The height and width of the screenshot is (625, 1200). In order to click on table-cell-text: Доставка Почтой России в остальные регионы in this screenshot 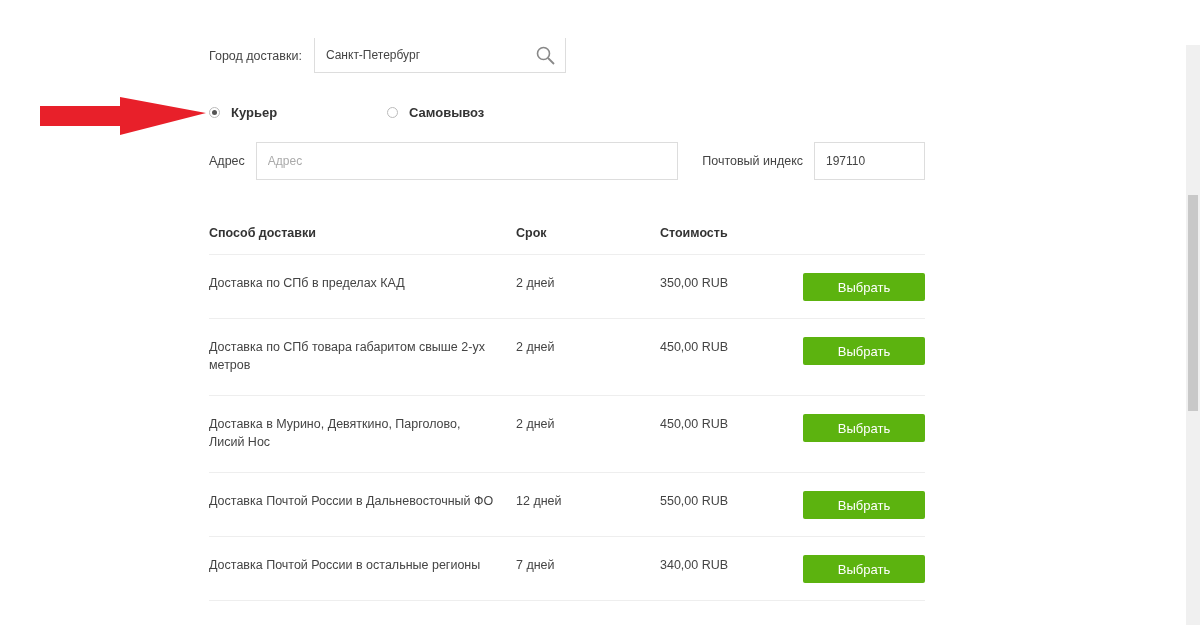, I will do `click(345, 565)`.